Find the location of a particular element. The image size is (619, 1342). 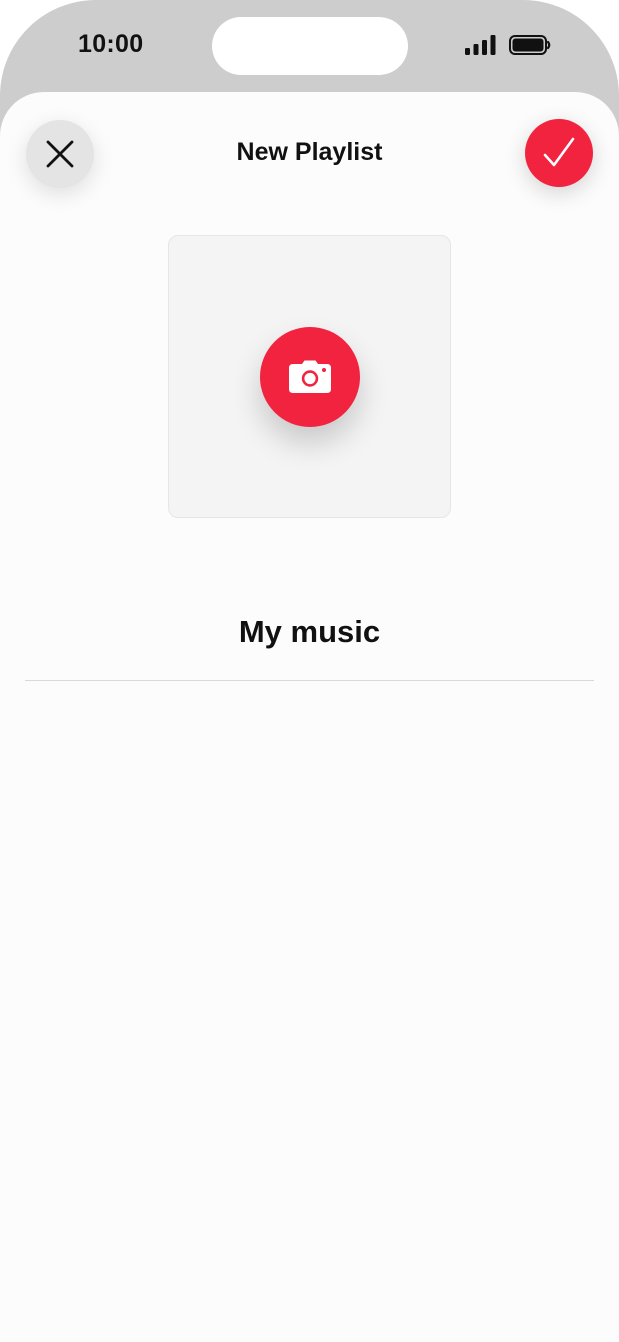

add-photo-button is located at coordinates (310, 377).